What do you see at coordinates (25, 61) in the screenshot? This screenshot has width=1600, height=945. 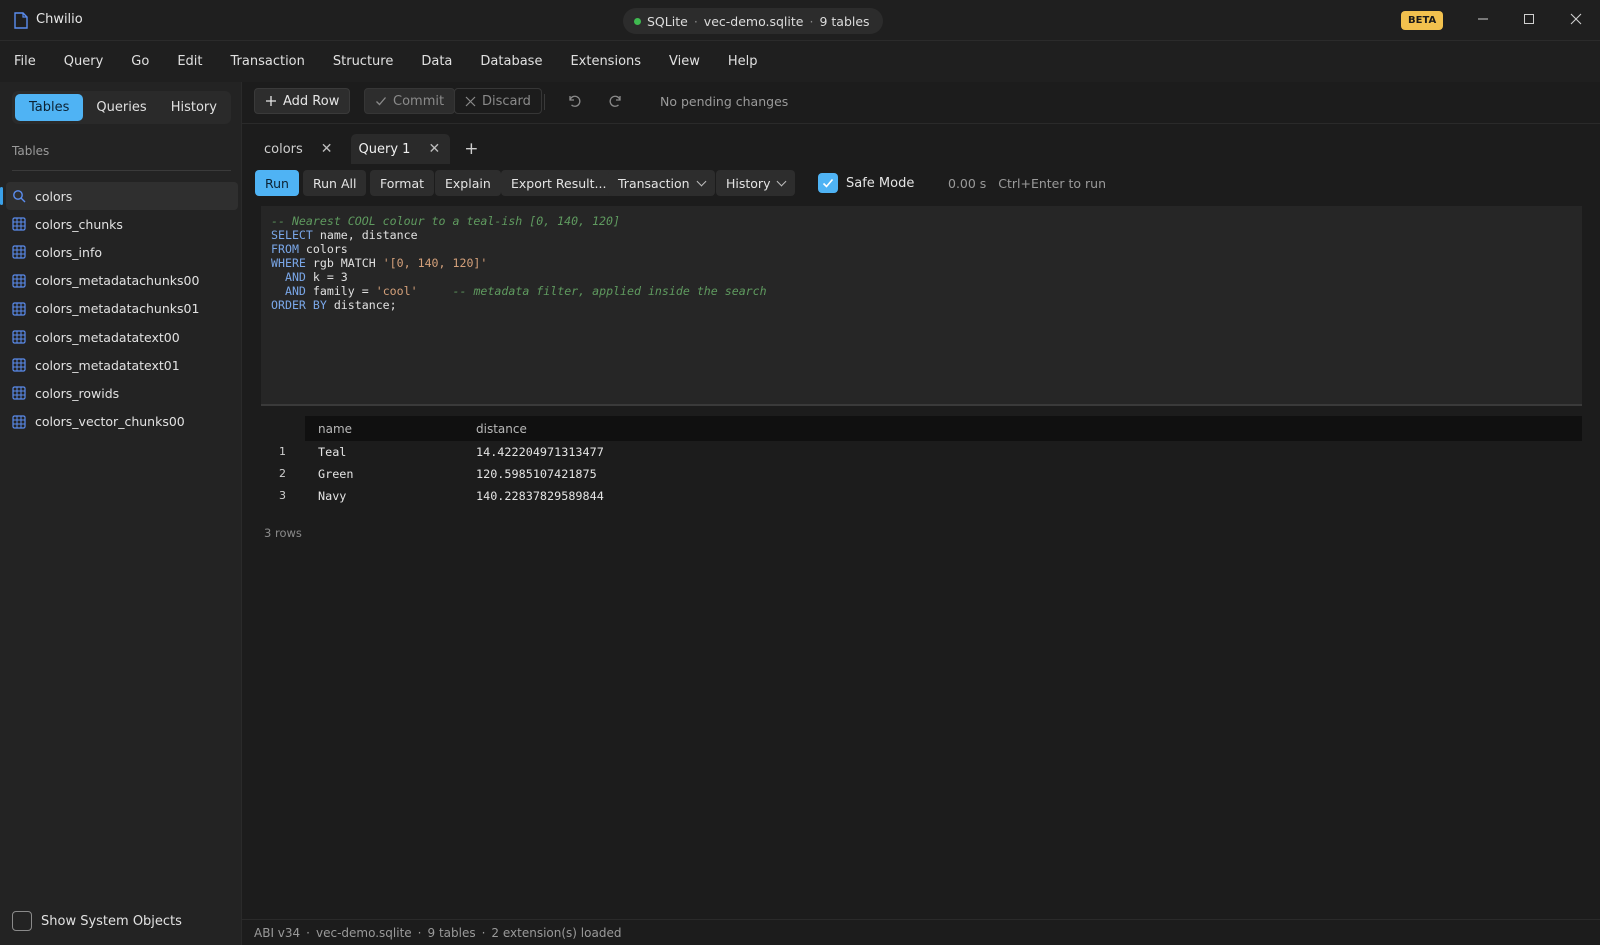 I see `menu-file: File` at bounding box center [25, 61].